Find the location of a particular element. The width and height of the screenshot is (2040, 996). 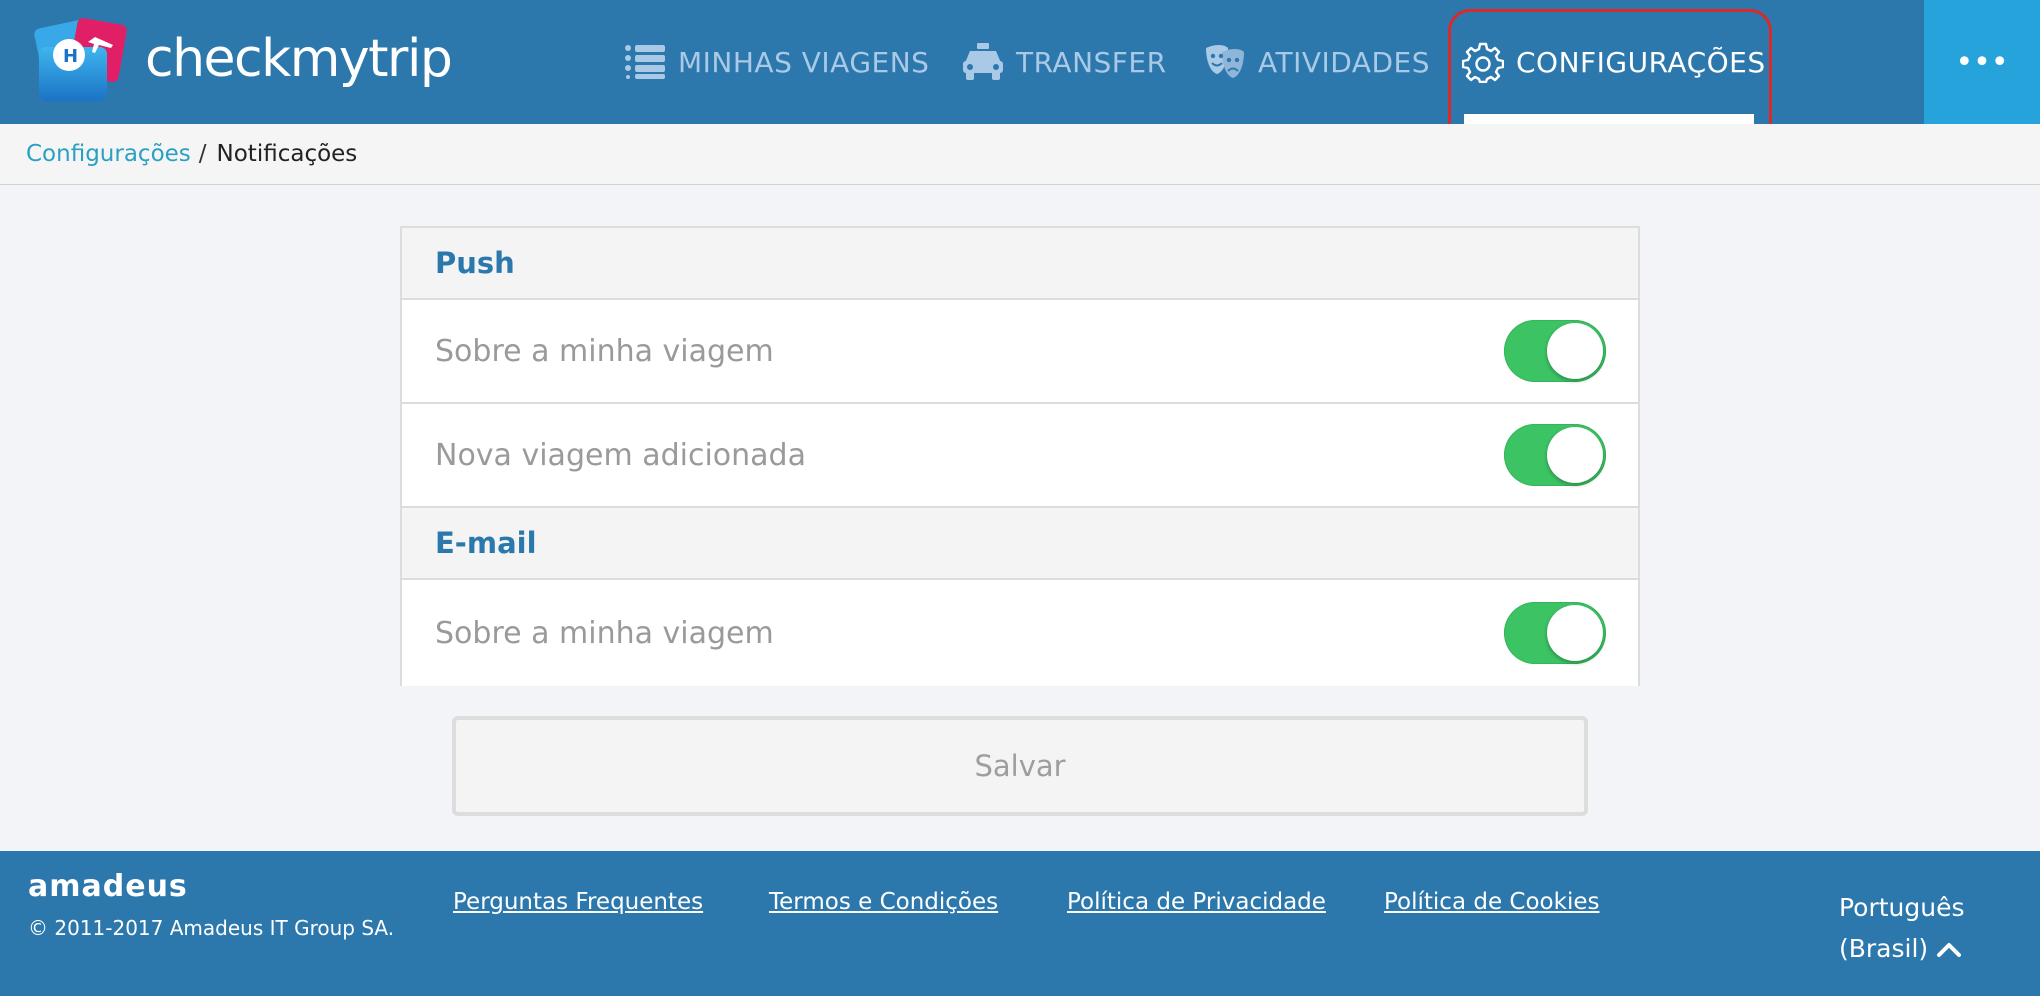

setting-row-push-trip: Sobre a minha viagem is located at coordinates (1020, 352).